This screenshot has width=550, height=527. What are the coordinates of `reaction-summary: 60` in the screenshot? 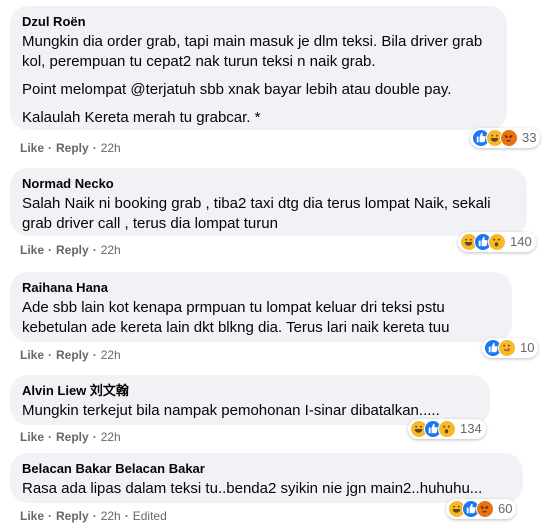 It's located at (481, 509).